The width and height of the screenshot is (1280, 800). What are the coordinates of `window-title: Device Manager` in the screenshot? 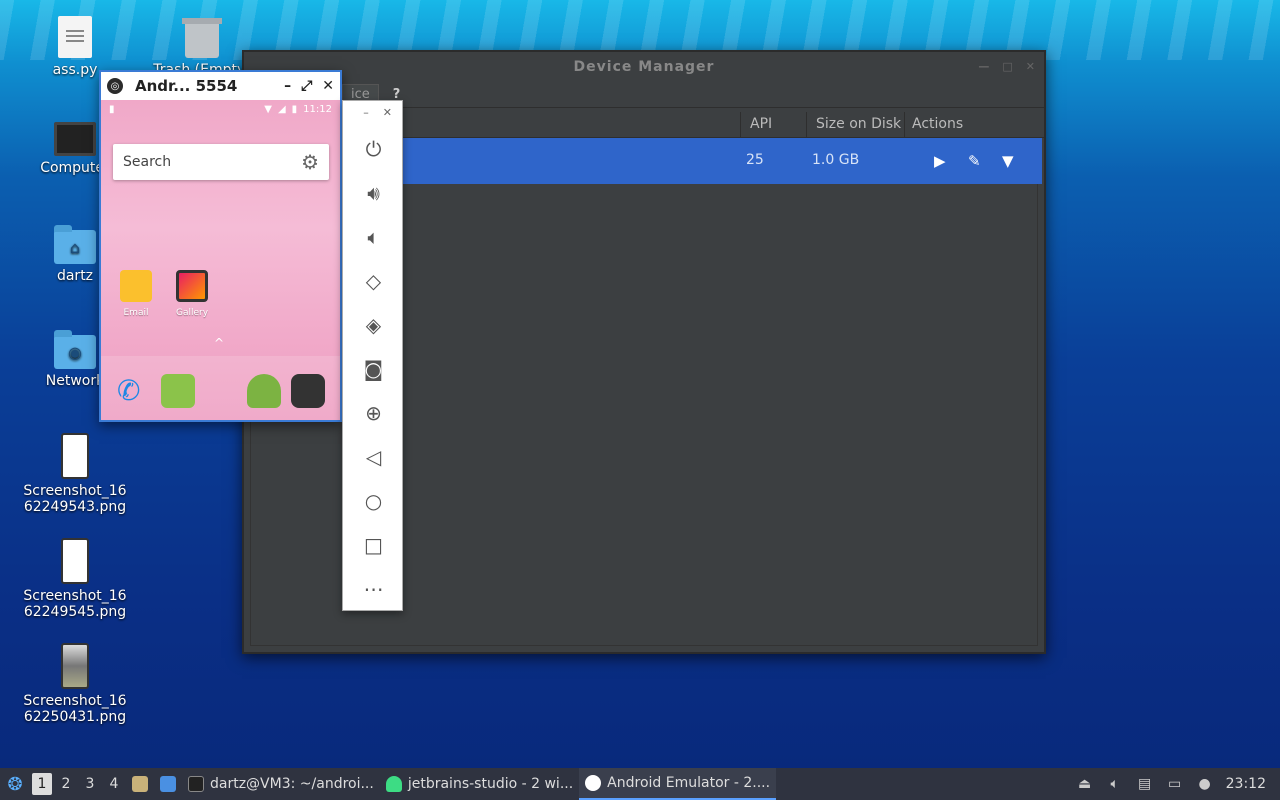 It's located at (644, 67).